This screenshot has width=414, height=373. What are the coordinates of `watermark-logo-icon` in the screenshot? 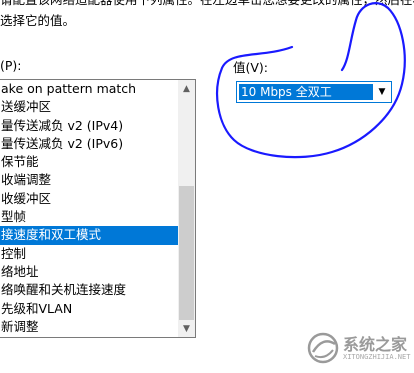 It's located at (323, 348).